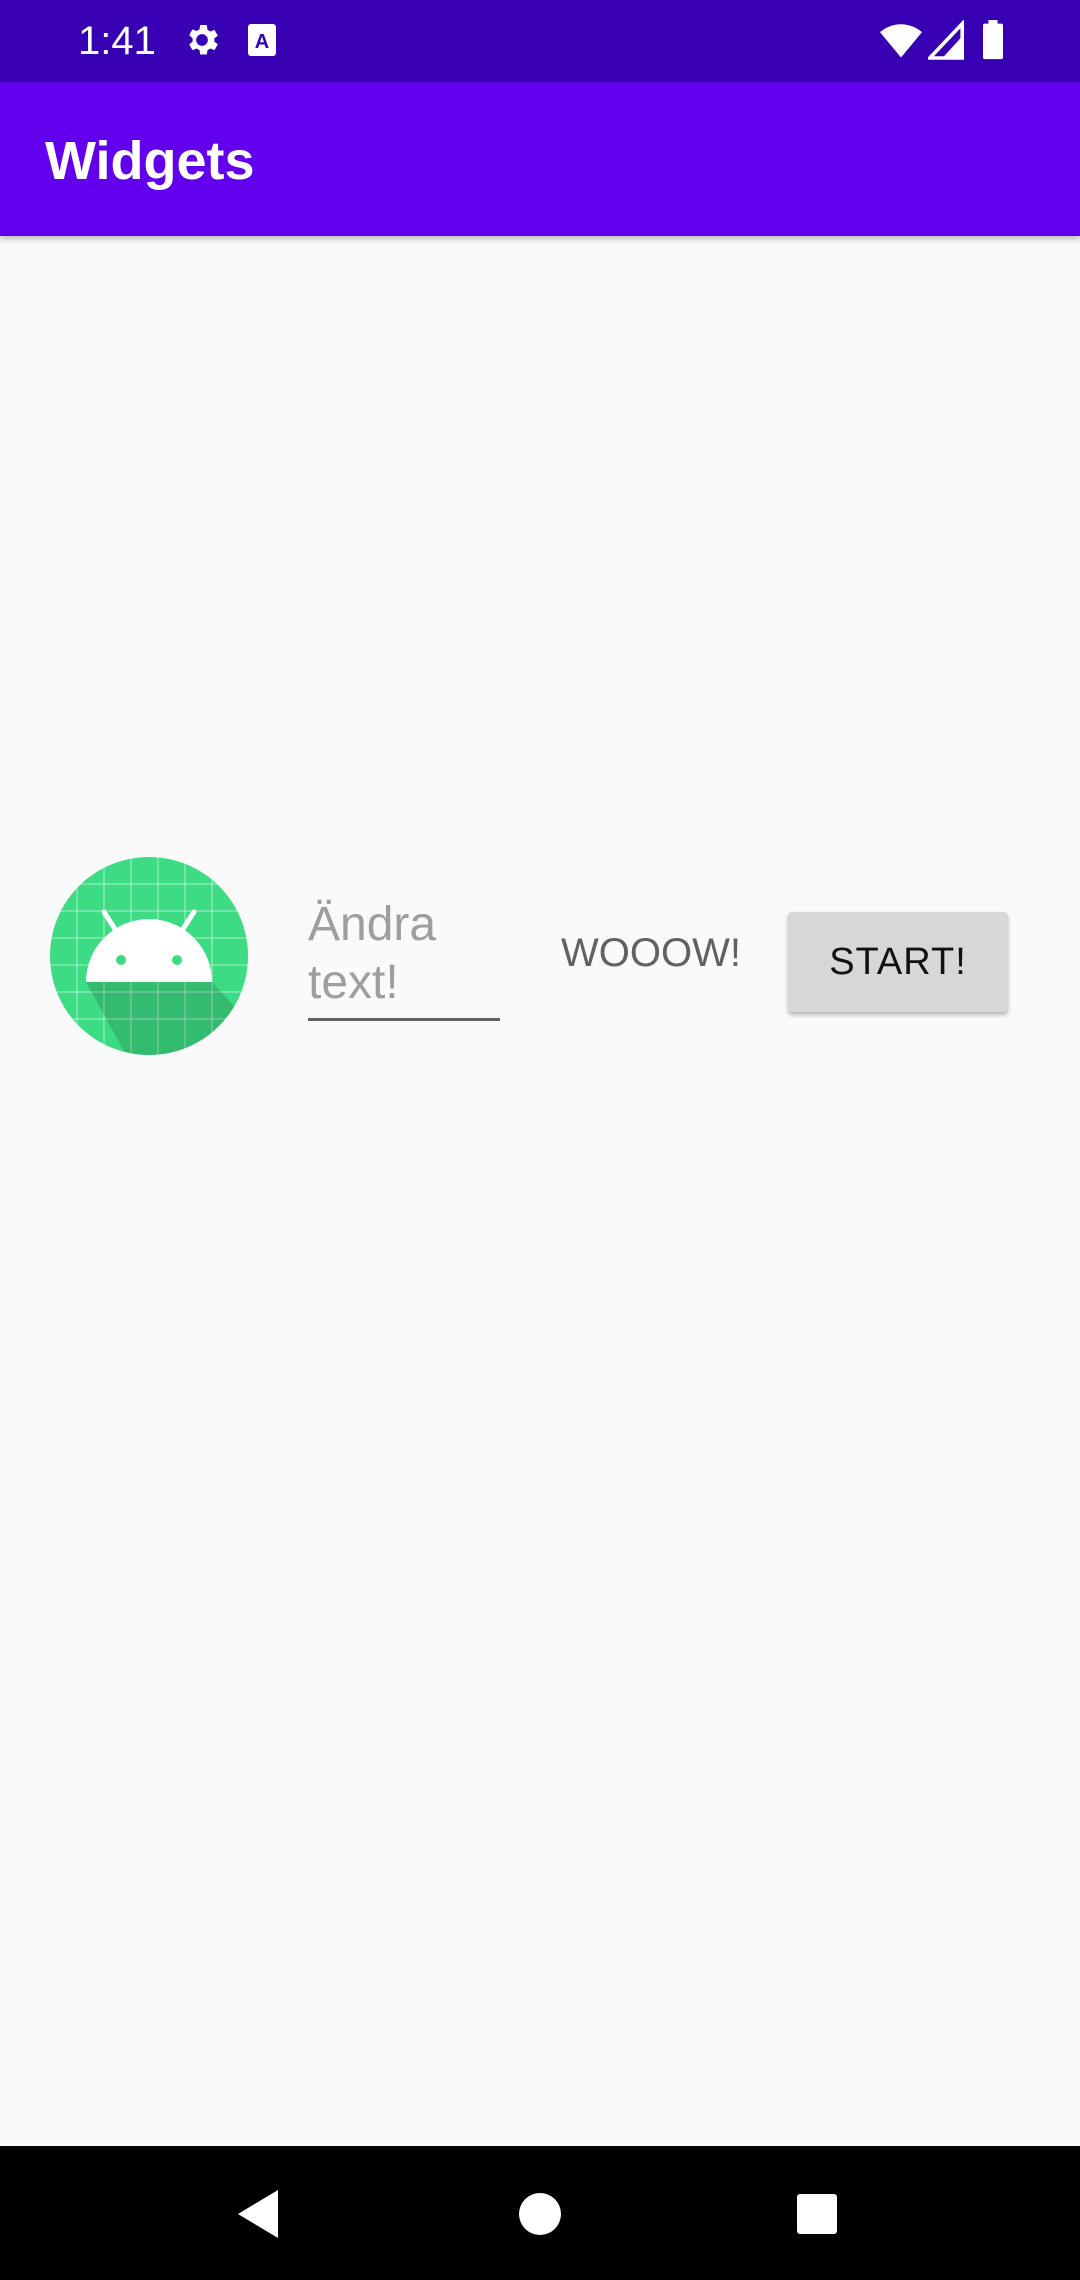 The width and height of the screenshot is (1080, 2280). I want to click on navigation-bar, so click(540, 2213).